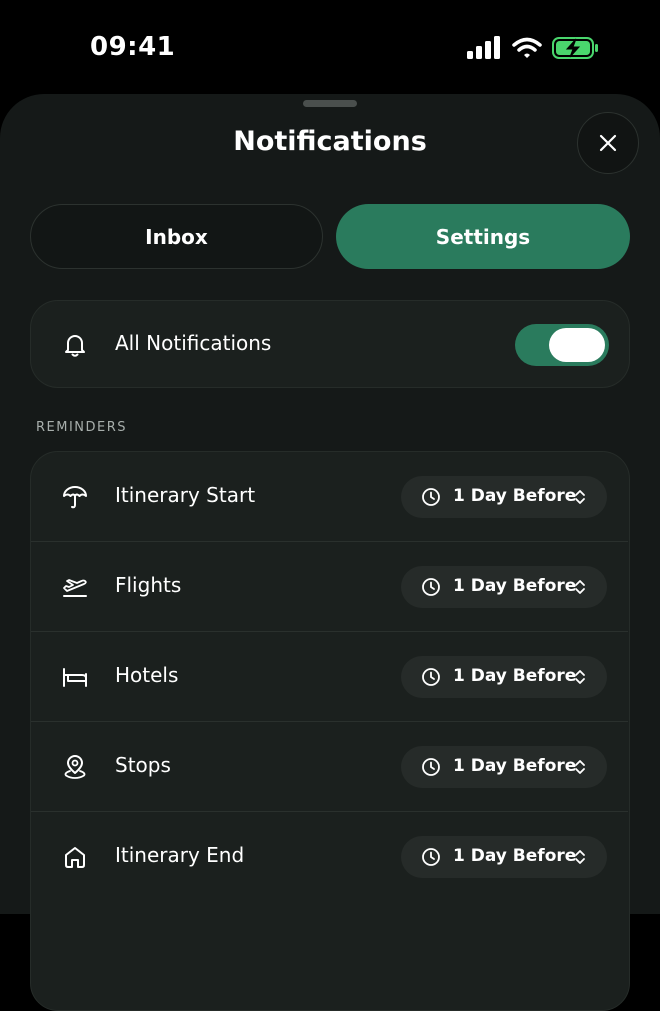  I want to click on wifi-icon, so click(527, 47).